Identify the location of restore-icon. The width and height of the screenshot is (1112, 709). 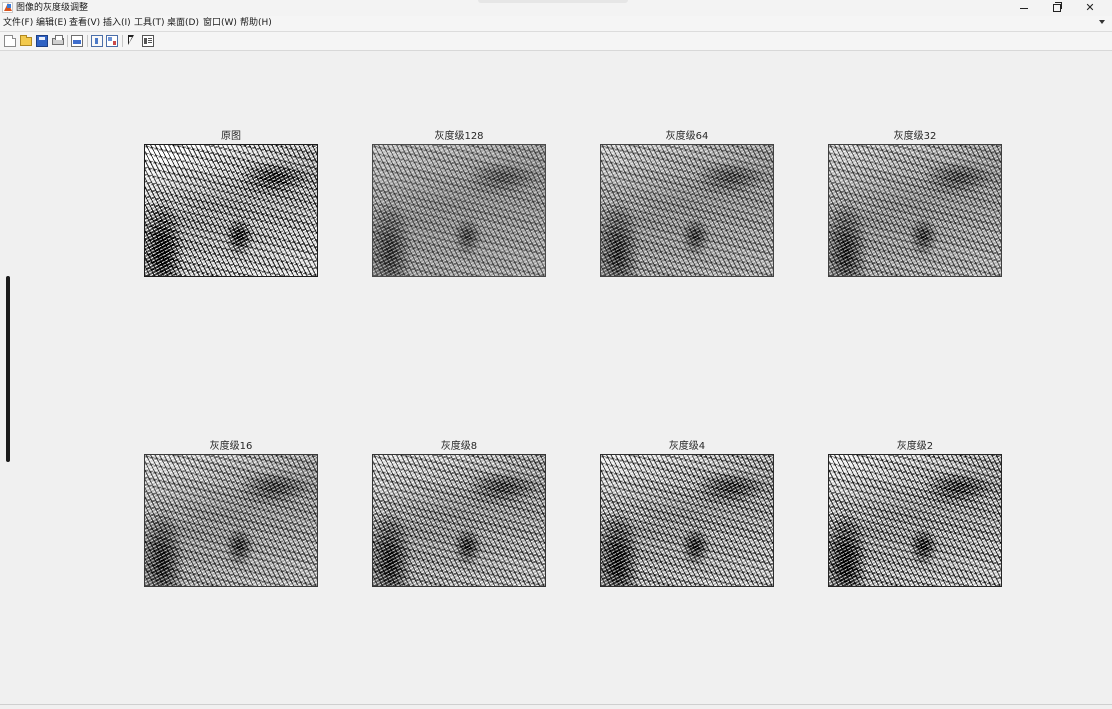
(1057, 7).